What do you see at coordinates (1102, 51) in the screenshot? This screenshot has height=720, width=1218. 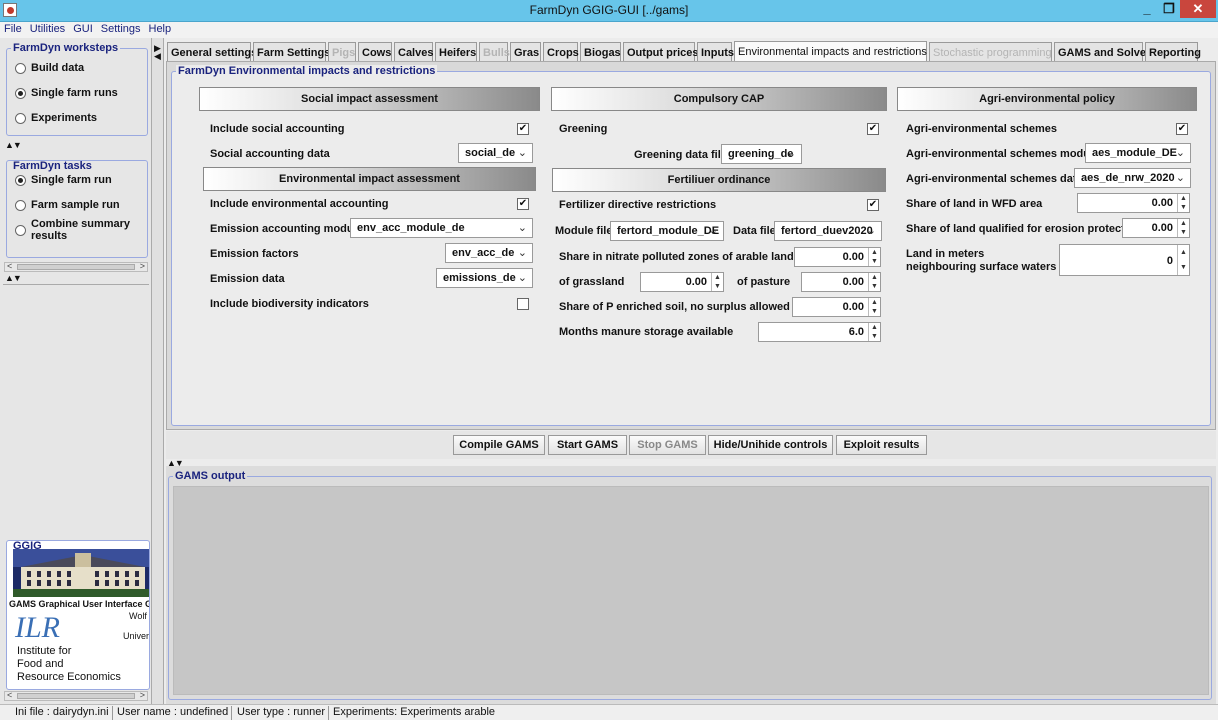 I see `tab-gams-and-solver: GAMS and Solver` at bounding box center [1102, 51].